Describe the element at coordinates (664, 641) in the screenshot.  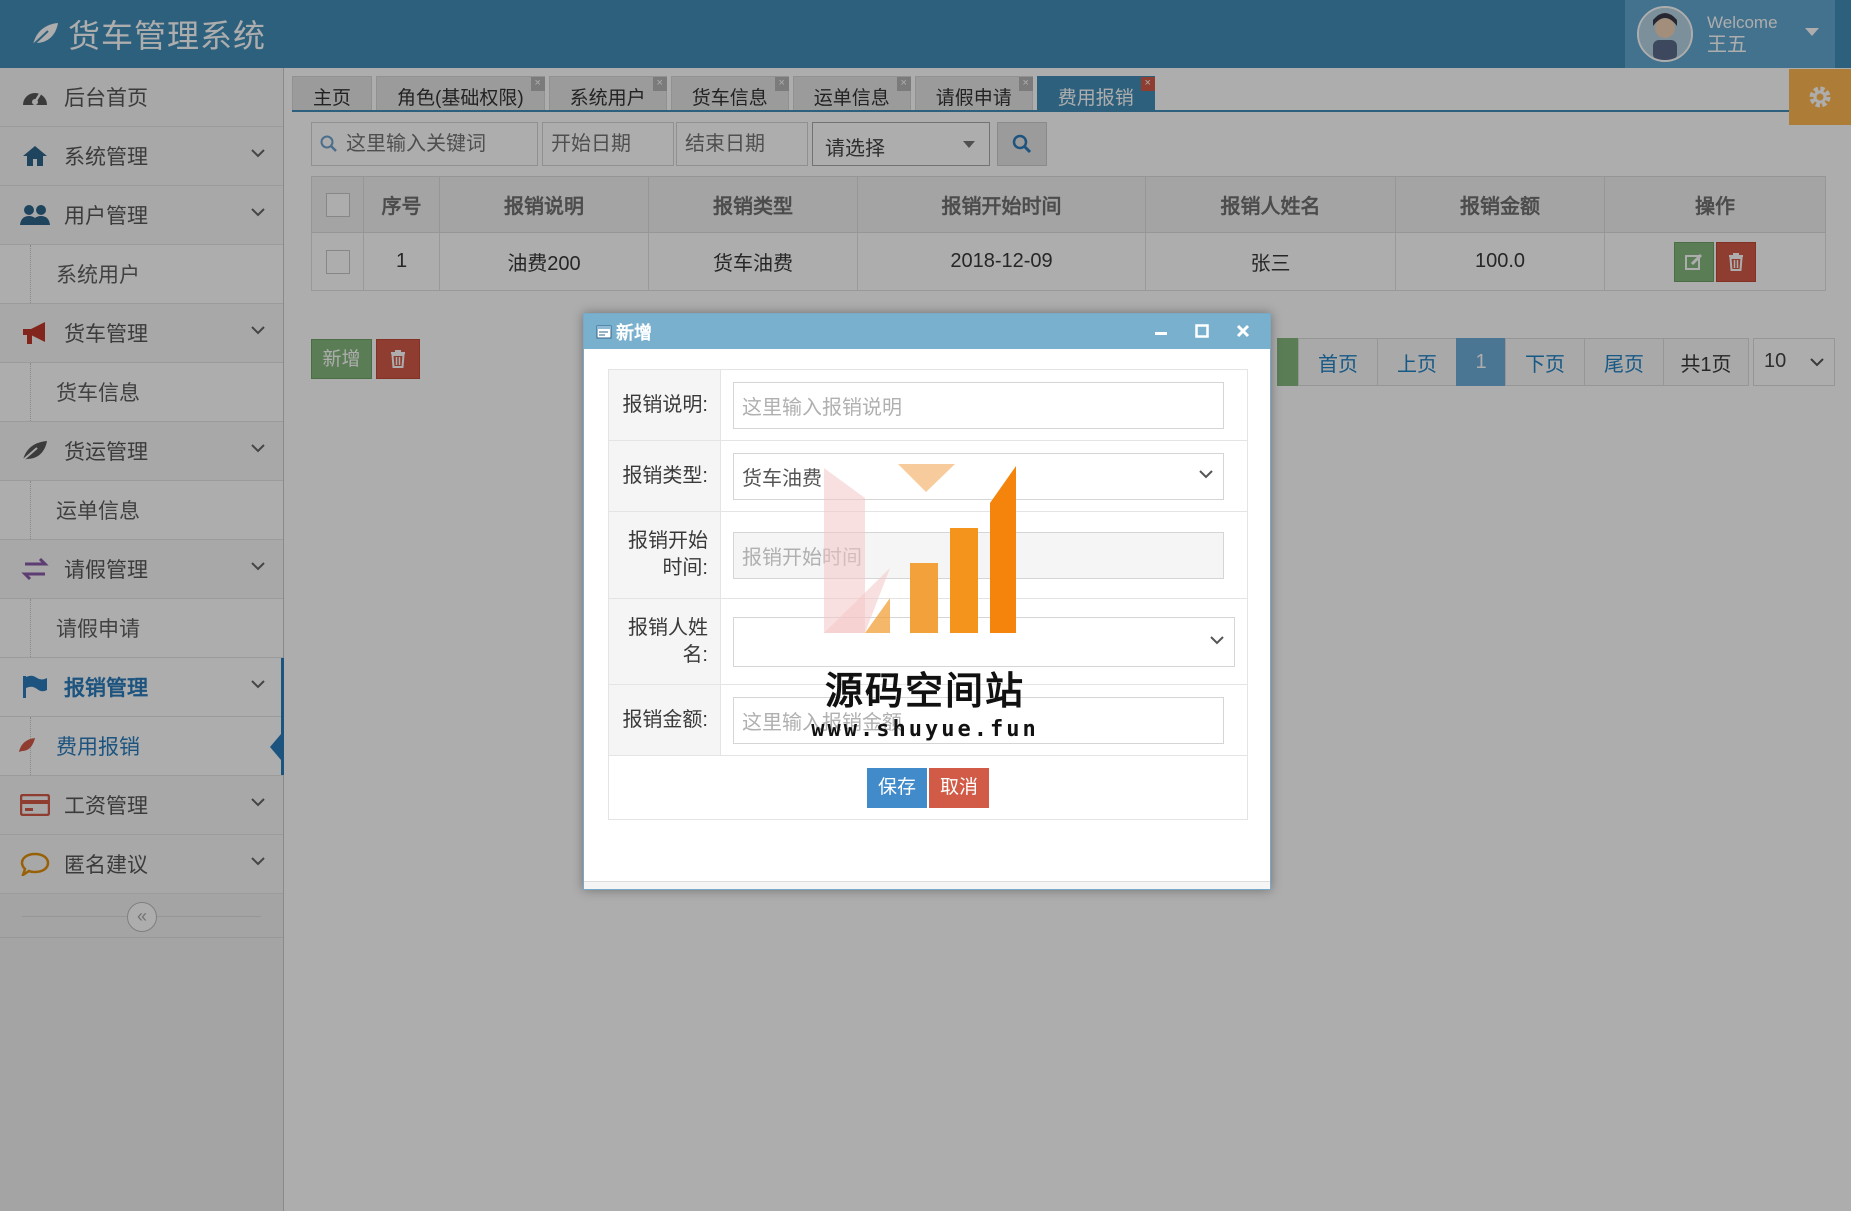
I see `name-label: 报销人姓名:` at that location.